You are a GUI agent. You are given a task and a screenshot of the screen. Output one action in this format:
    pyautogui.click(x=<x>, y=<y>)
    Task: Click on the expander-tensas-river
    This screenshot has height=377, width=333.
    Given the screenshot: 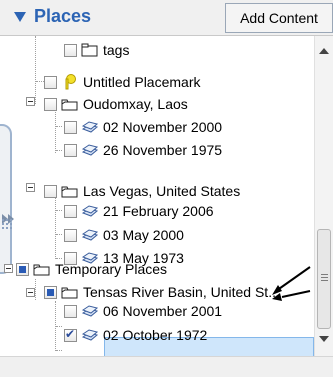 What is the action you would take?
    pyautogui.click(x=30, y=292)
    